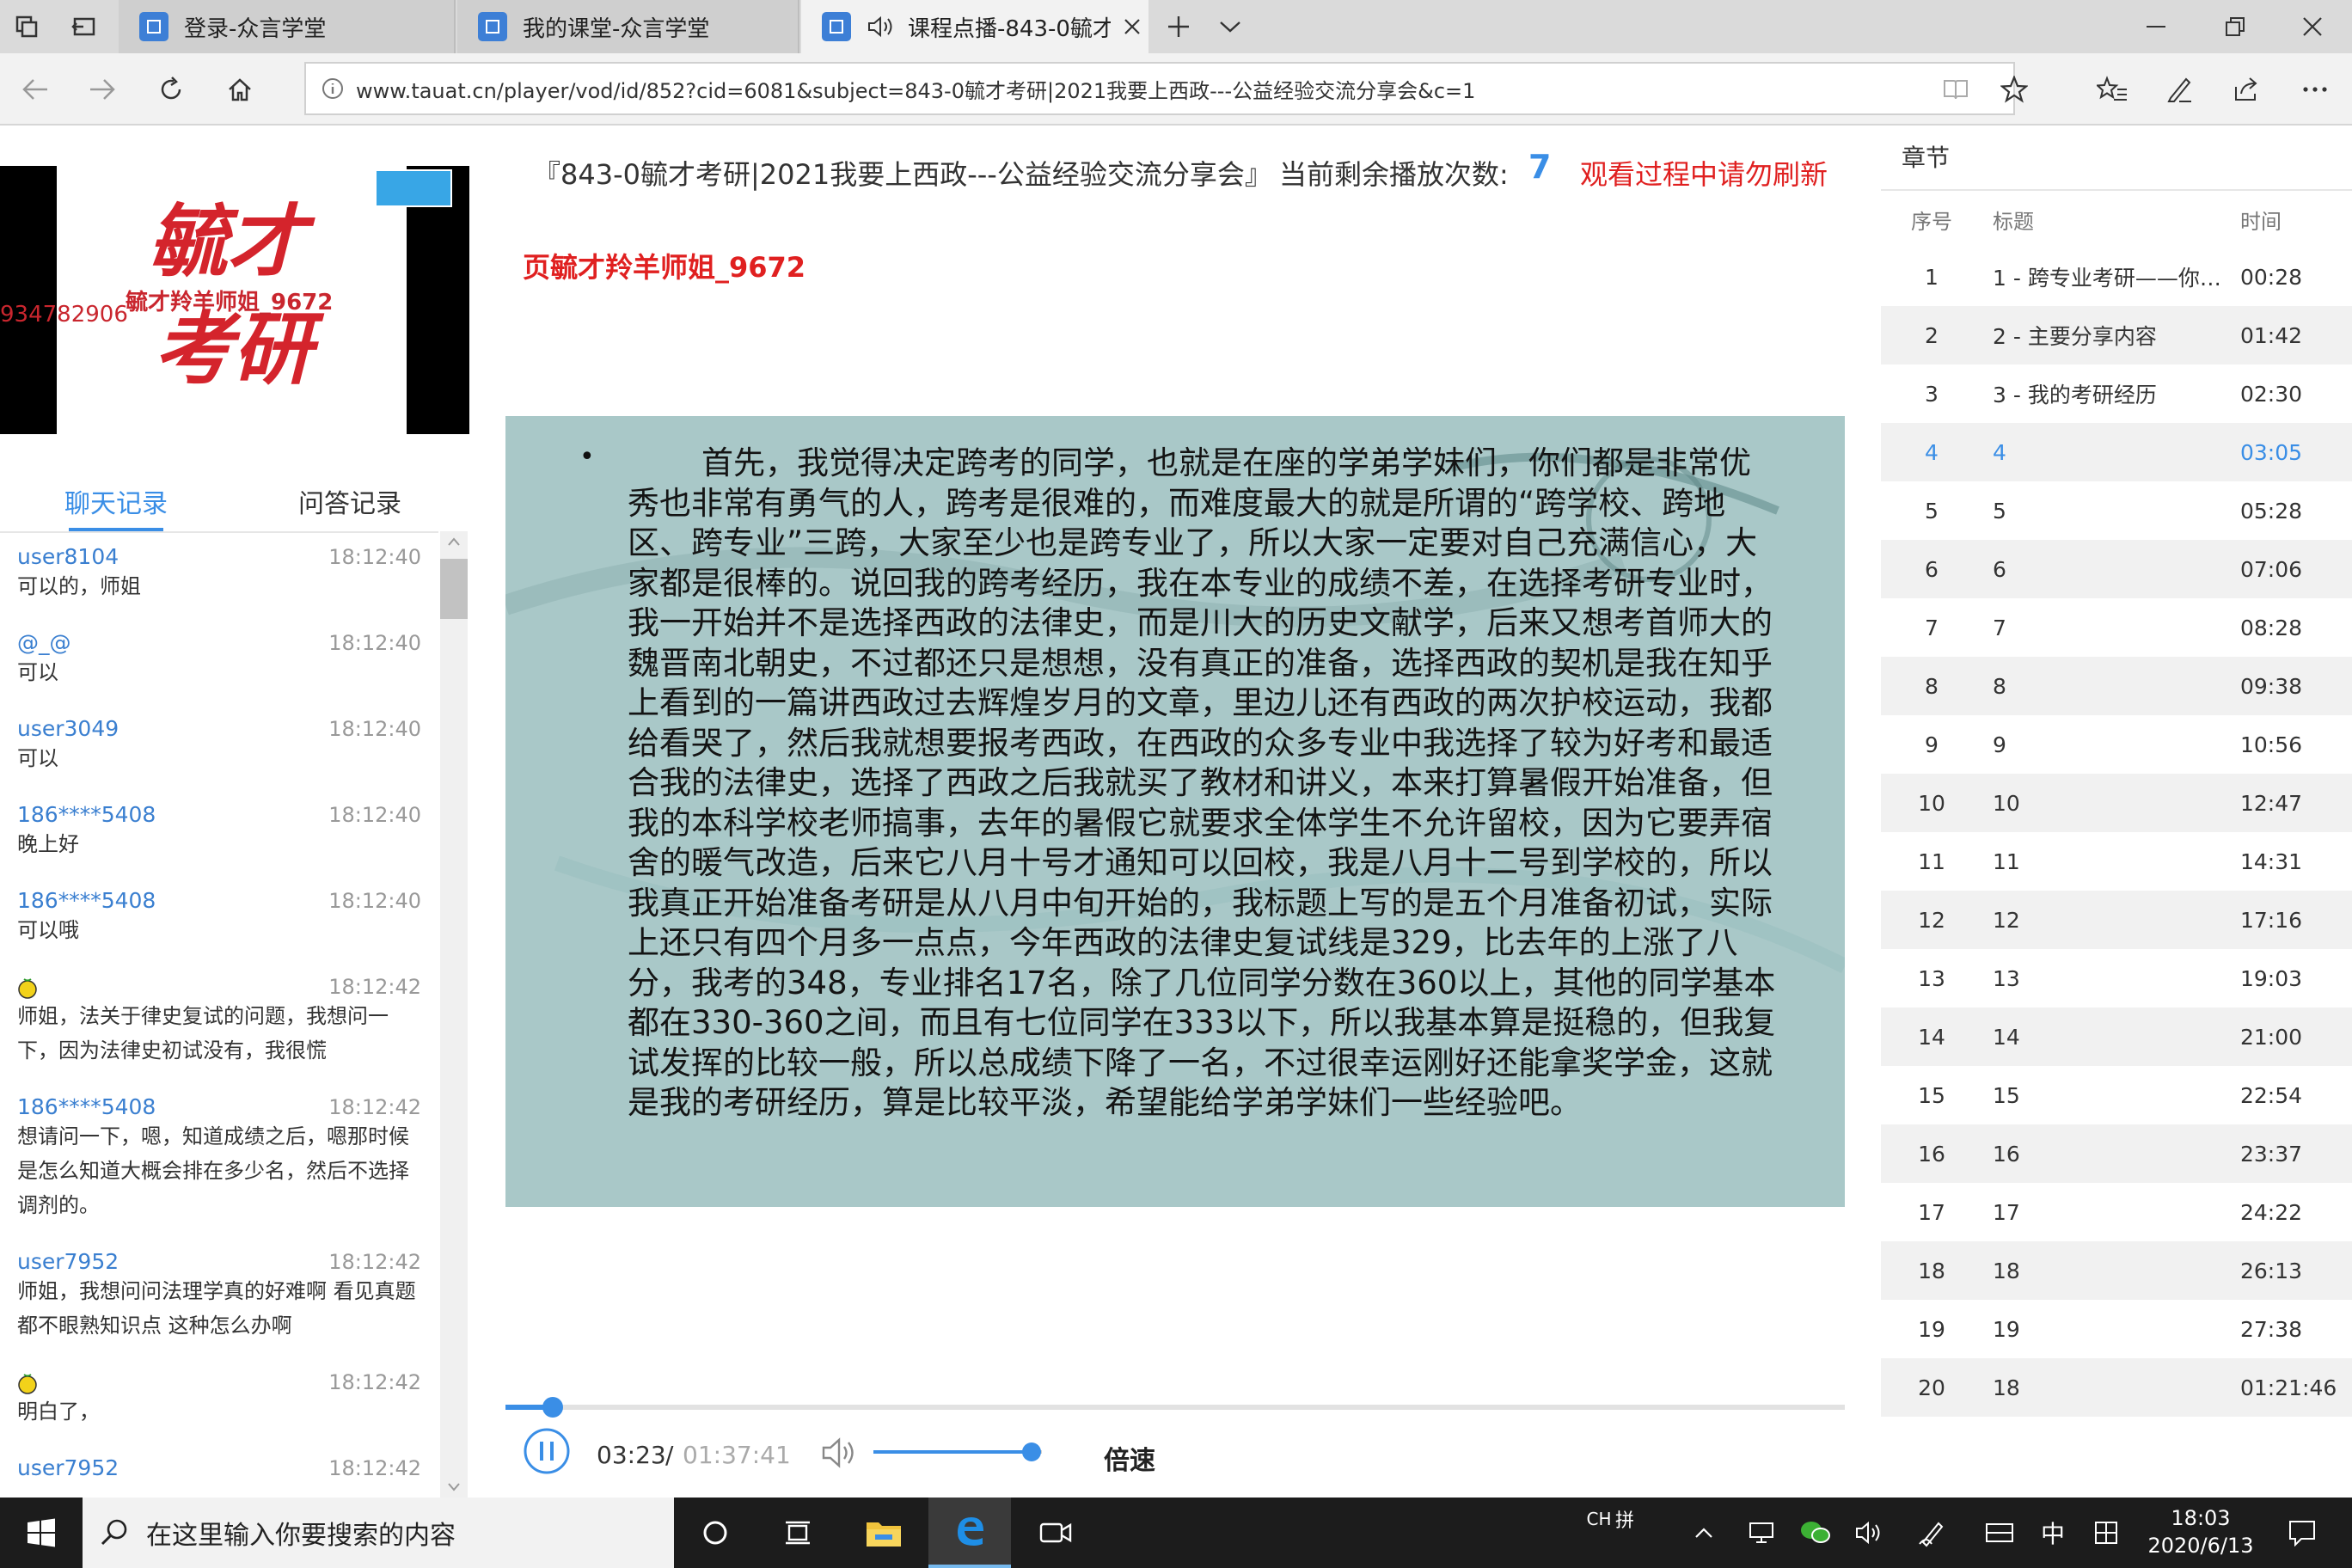  What do you see at coordinates (2116, 335) in the screenshot?
I see `chapter-row: 2 2 - 主要分享内容 01:42` at bounding box center [2116, 335].